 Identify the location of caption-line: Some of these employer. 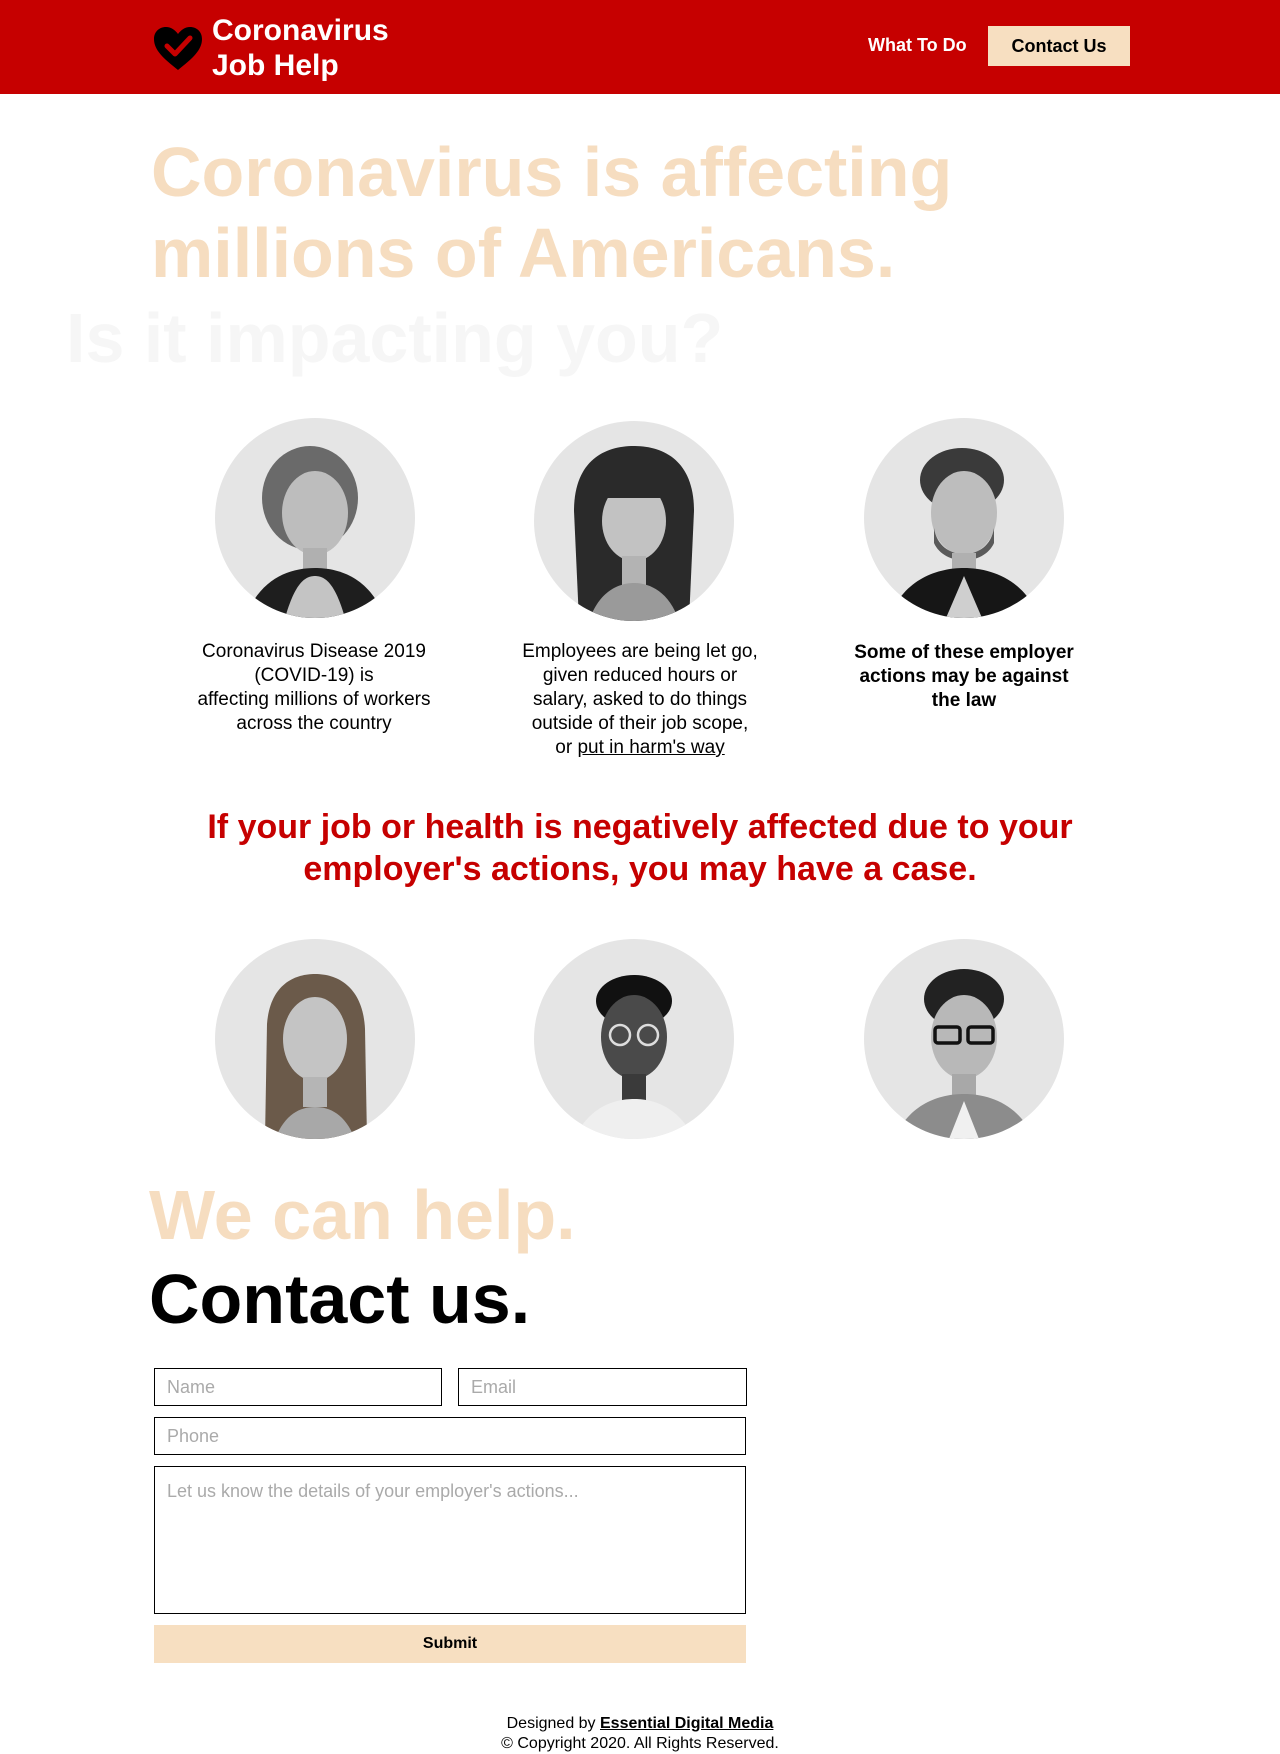
(964, 652).